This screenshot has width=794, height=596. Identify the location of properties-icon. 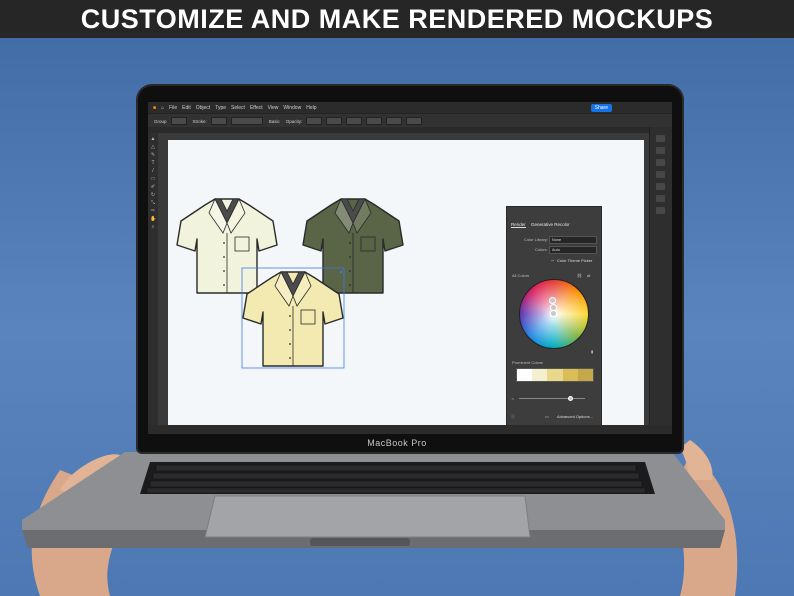
(660, 138).